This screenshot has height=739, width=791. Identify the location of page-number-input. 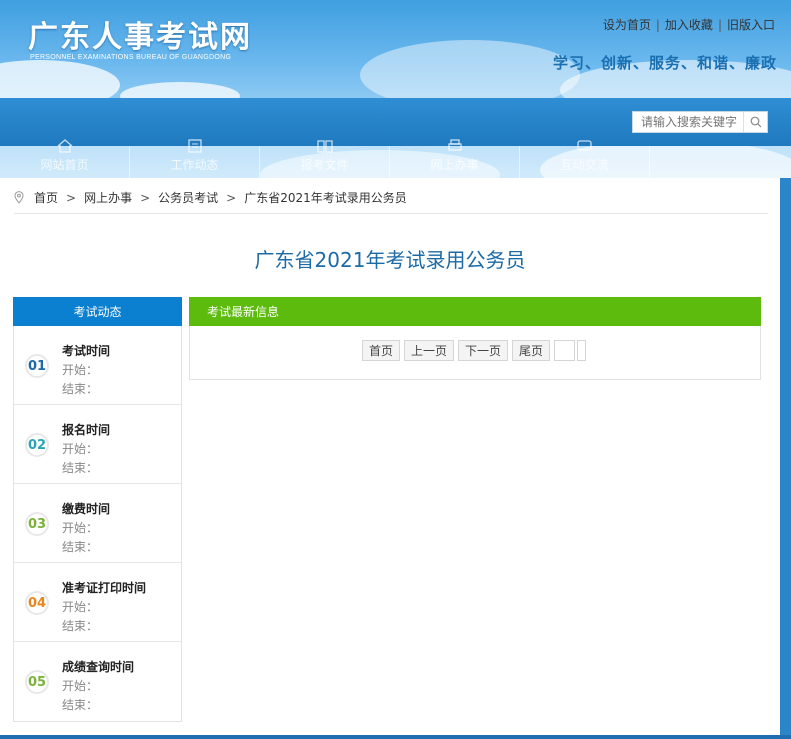
(565, 350).